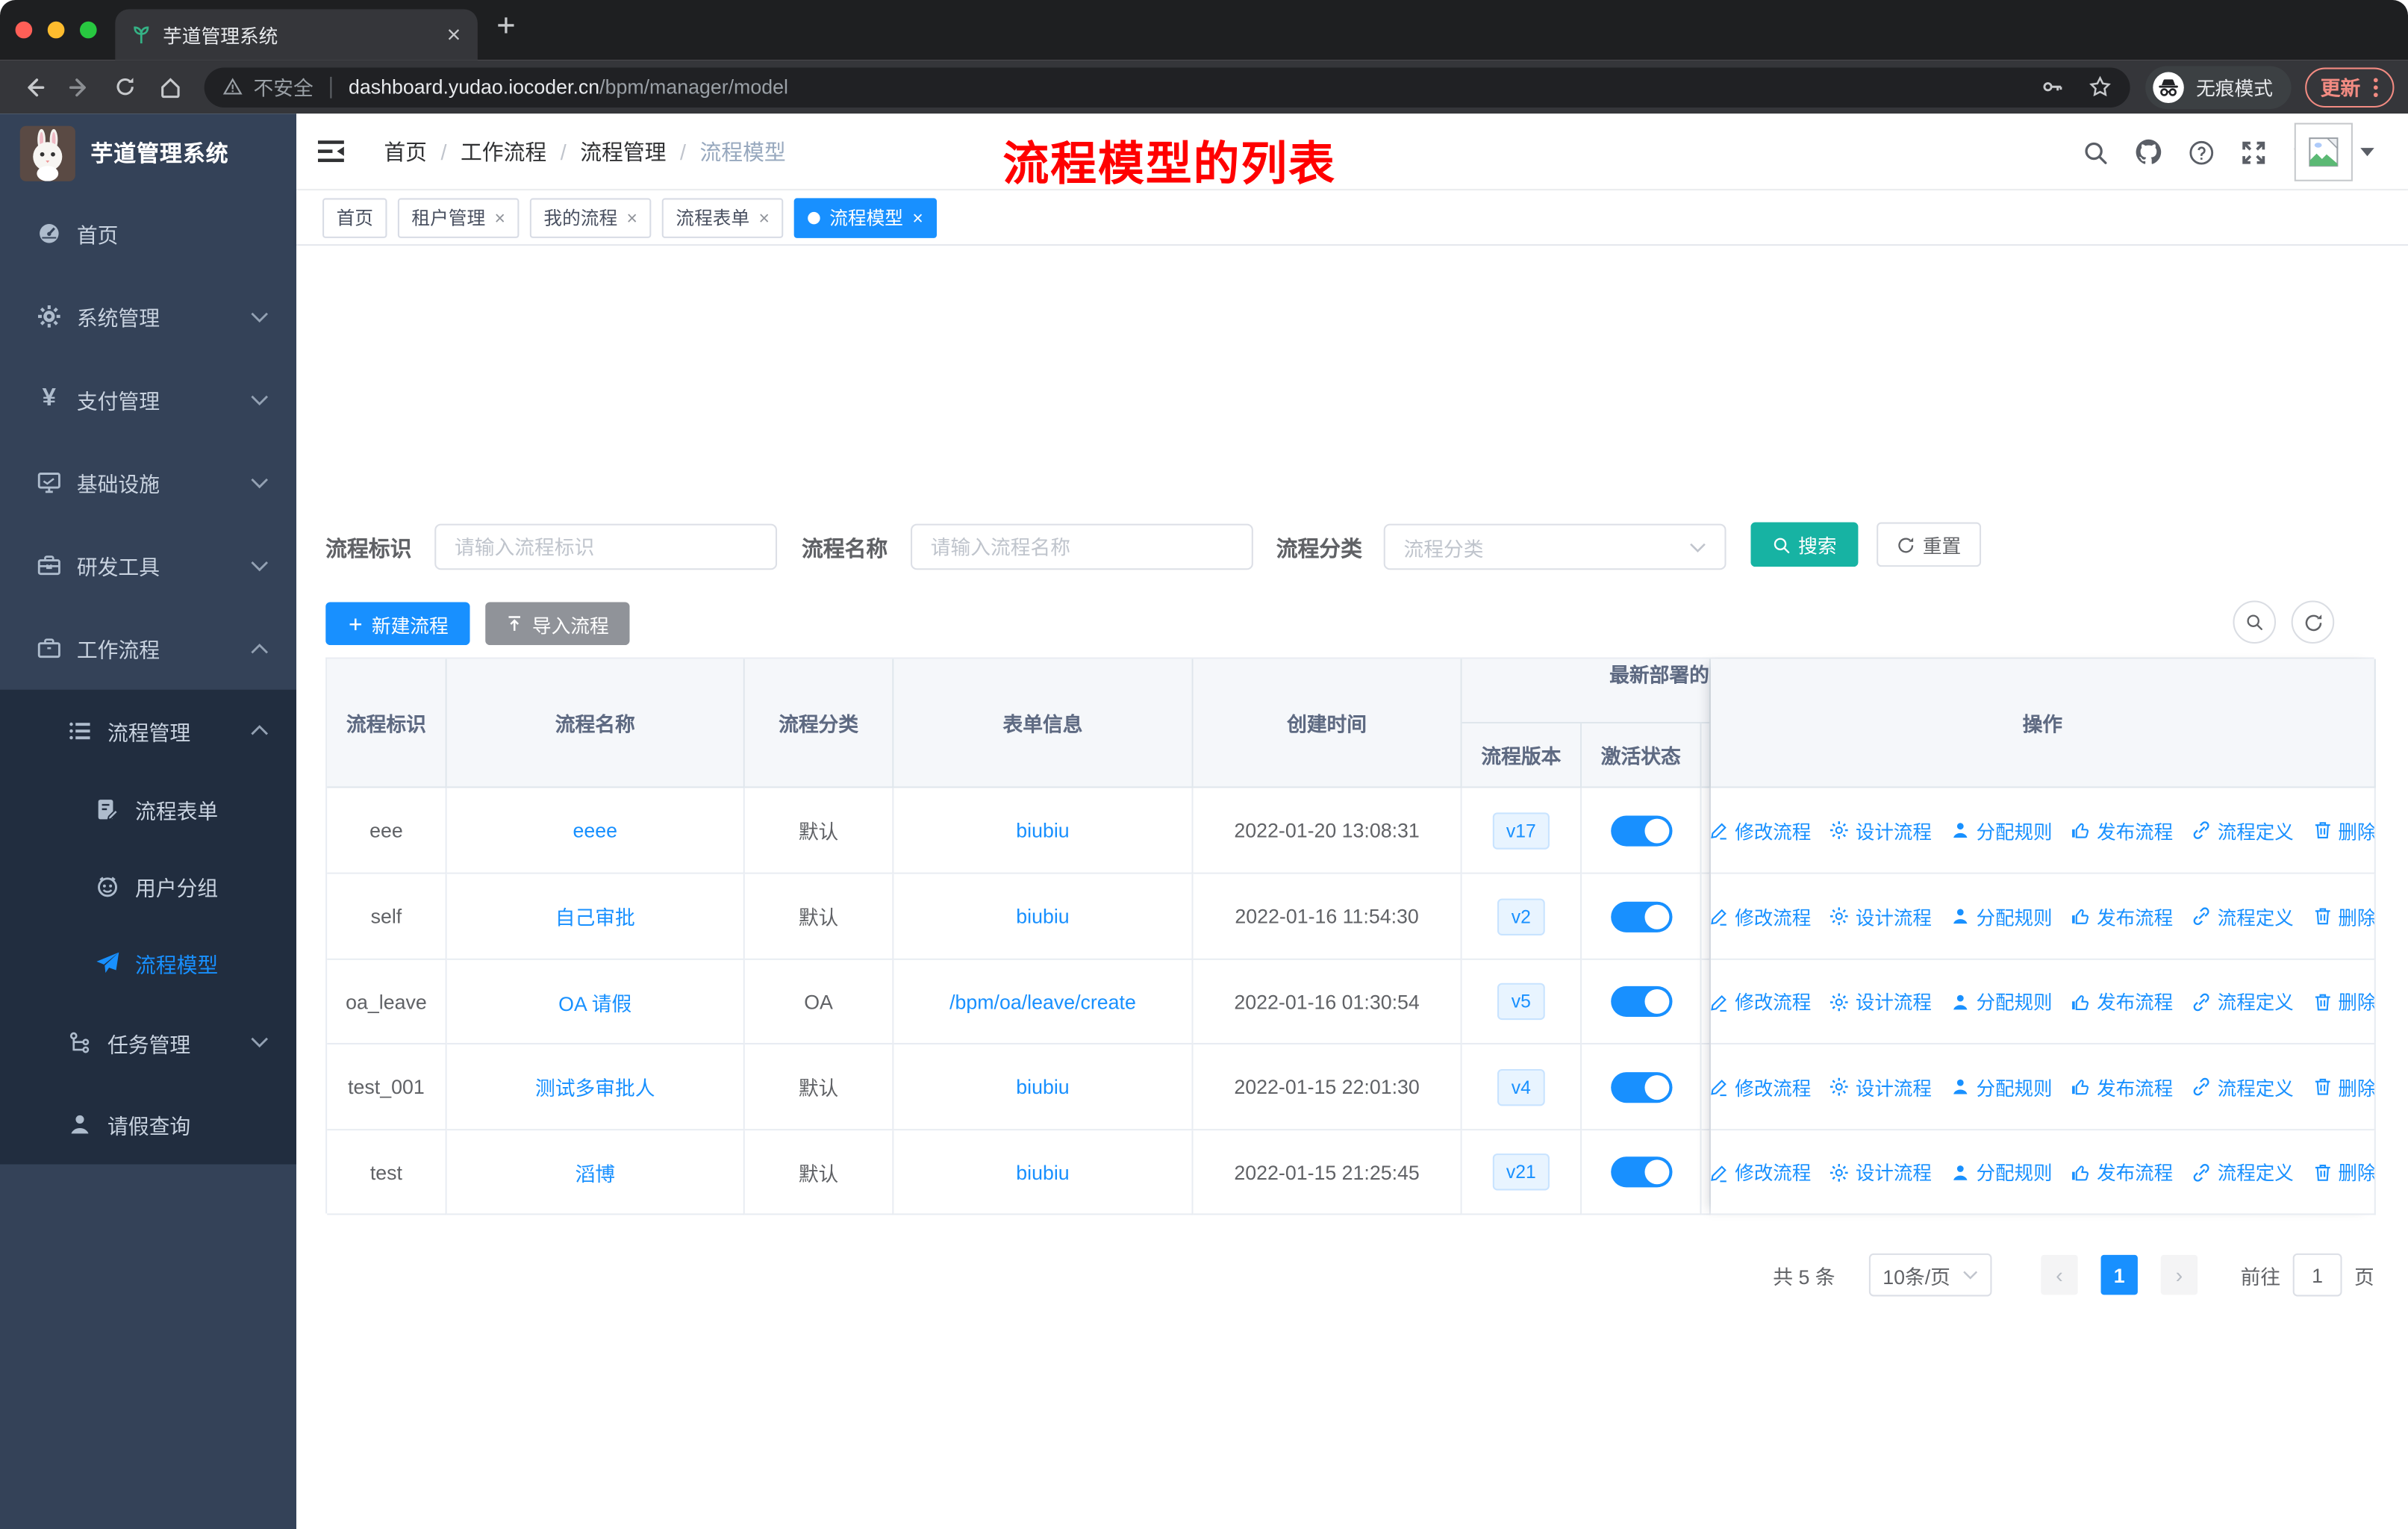 The height and width of the screenshot is (1529, 2408). I want to click on traffic-zoom-button, so click(88, 29).